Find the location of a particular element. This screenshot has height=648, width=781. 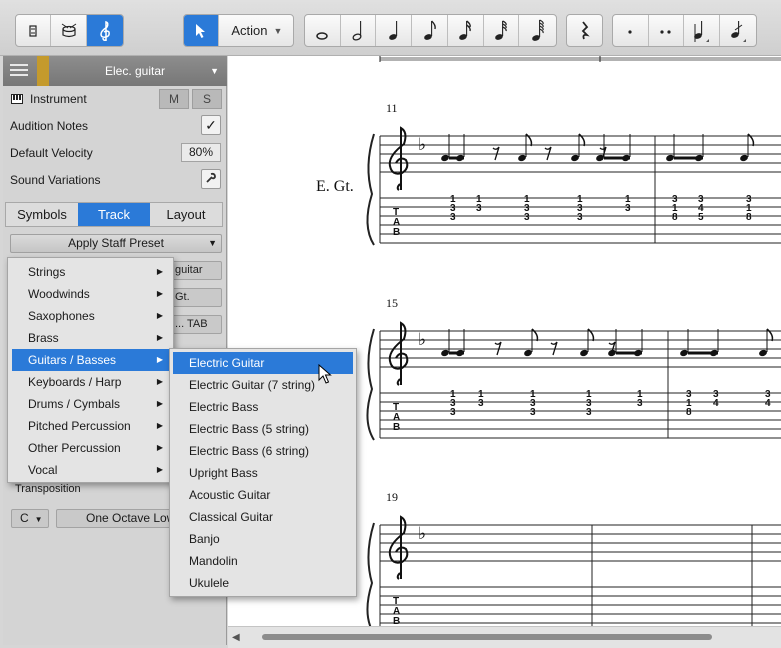

instrument-menu-item: Electric Bass (6 string) is located at coordinates (263, 451).